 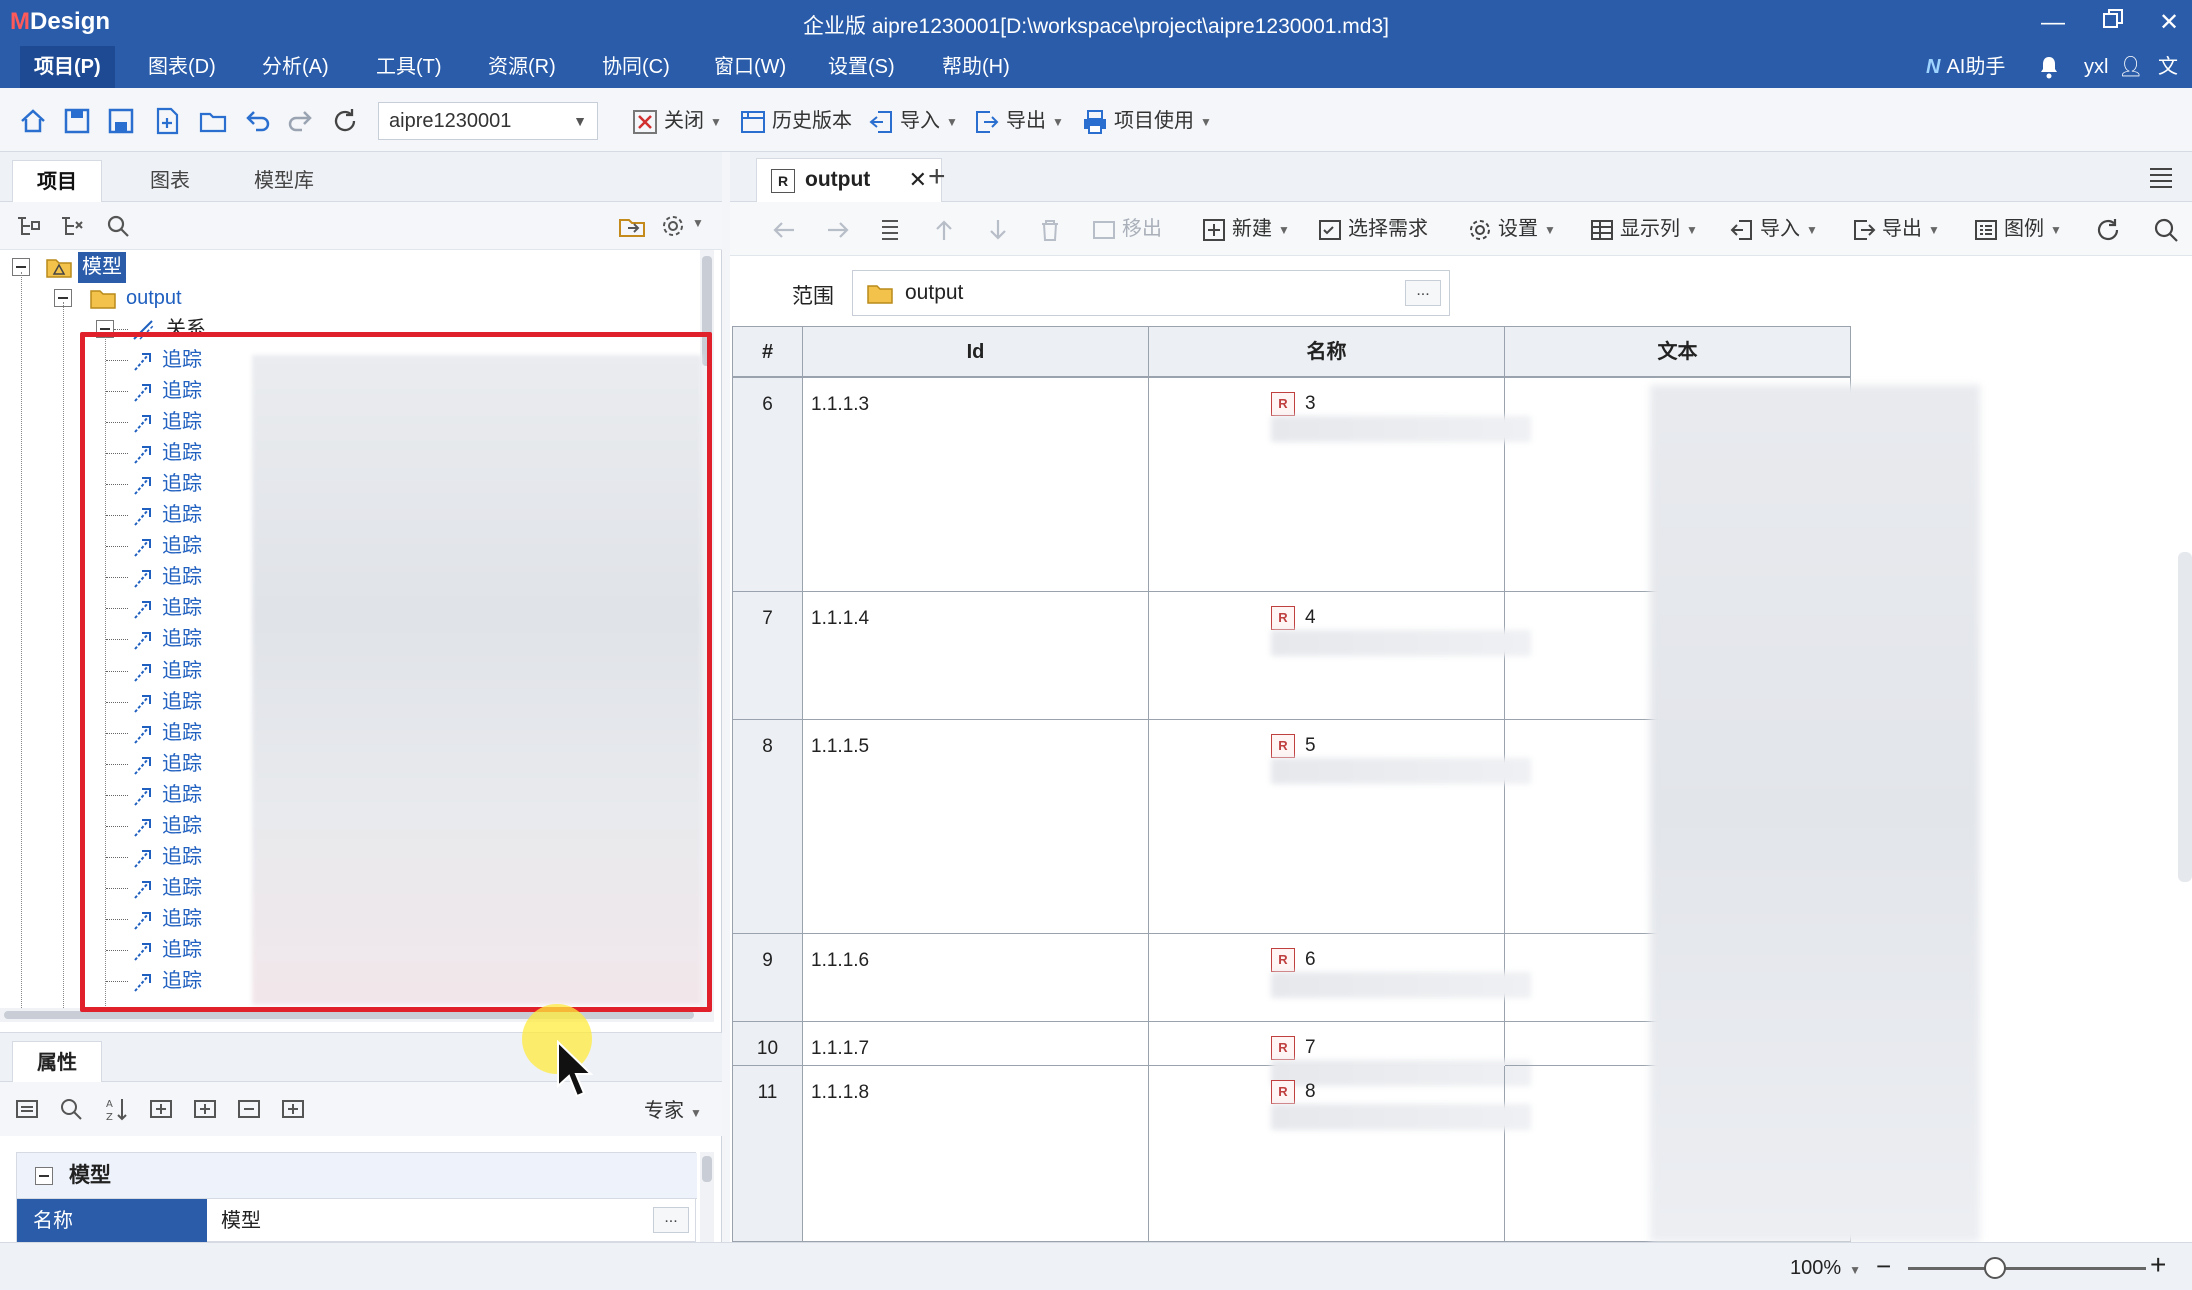 What do you see at coordinates (357, 1176) in the screenshot?
I see `property-group-model: 模型` at bounding box center [357, 1176].